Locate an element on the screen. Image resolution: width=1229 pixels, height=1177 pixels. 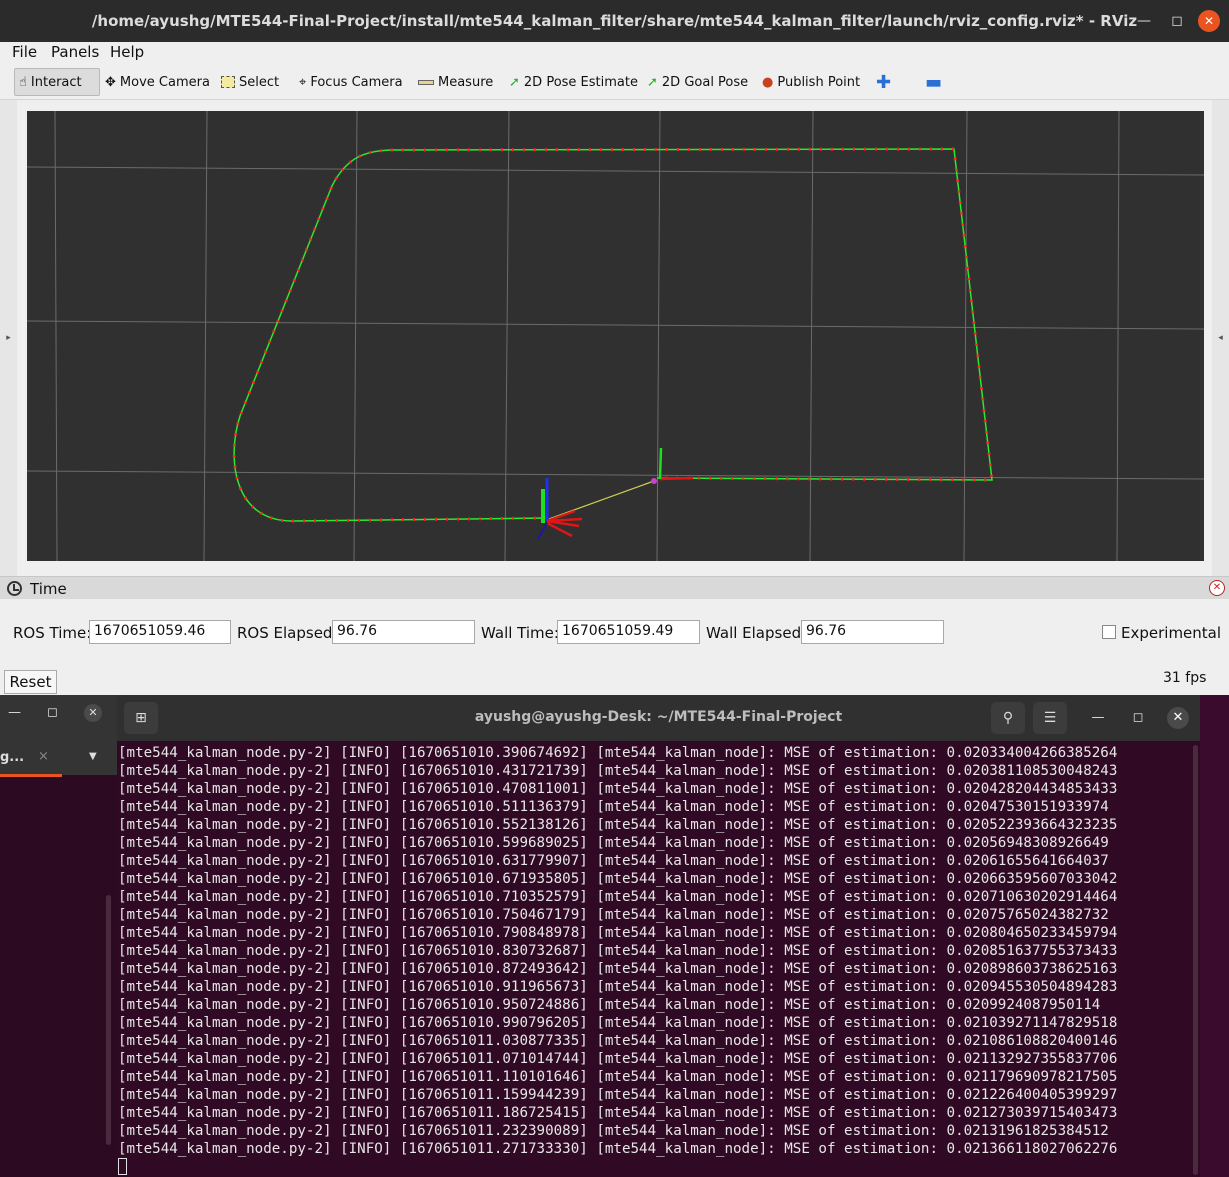
tool-interact: ☝ Interact is located at coordinates (57, 82).